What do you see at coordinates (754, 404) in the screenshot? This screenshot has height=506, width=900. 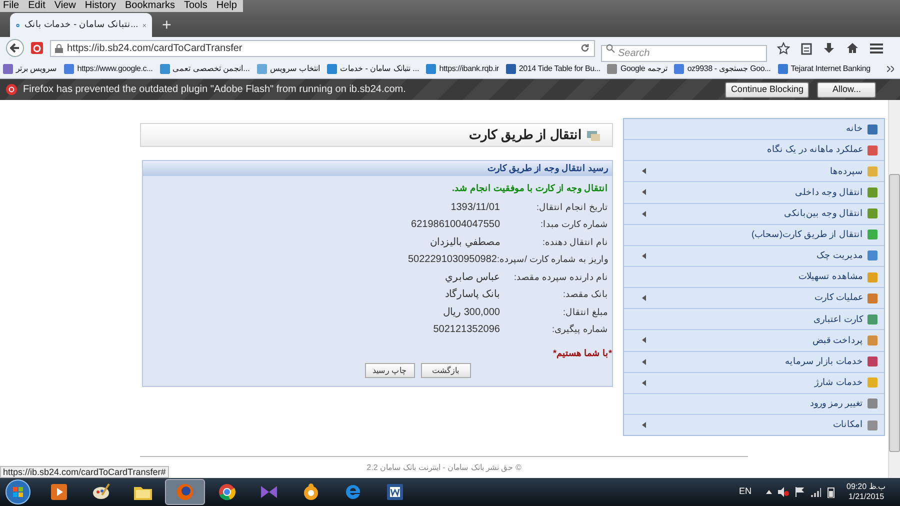 I see `sidebar-item: تغییر رمز ورود` at bounding box center [754, 404].